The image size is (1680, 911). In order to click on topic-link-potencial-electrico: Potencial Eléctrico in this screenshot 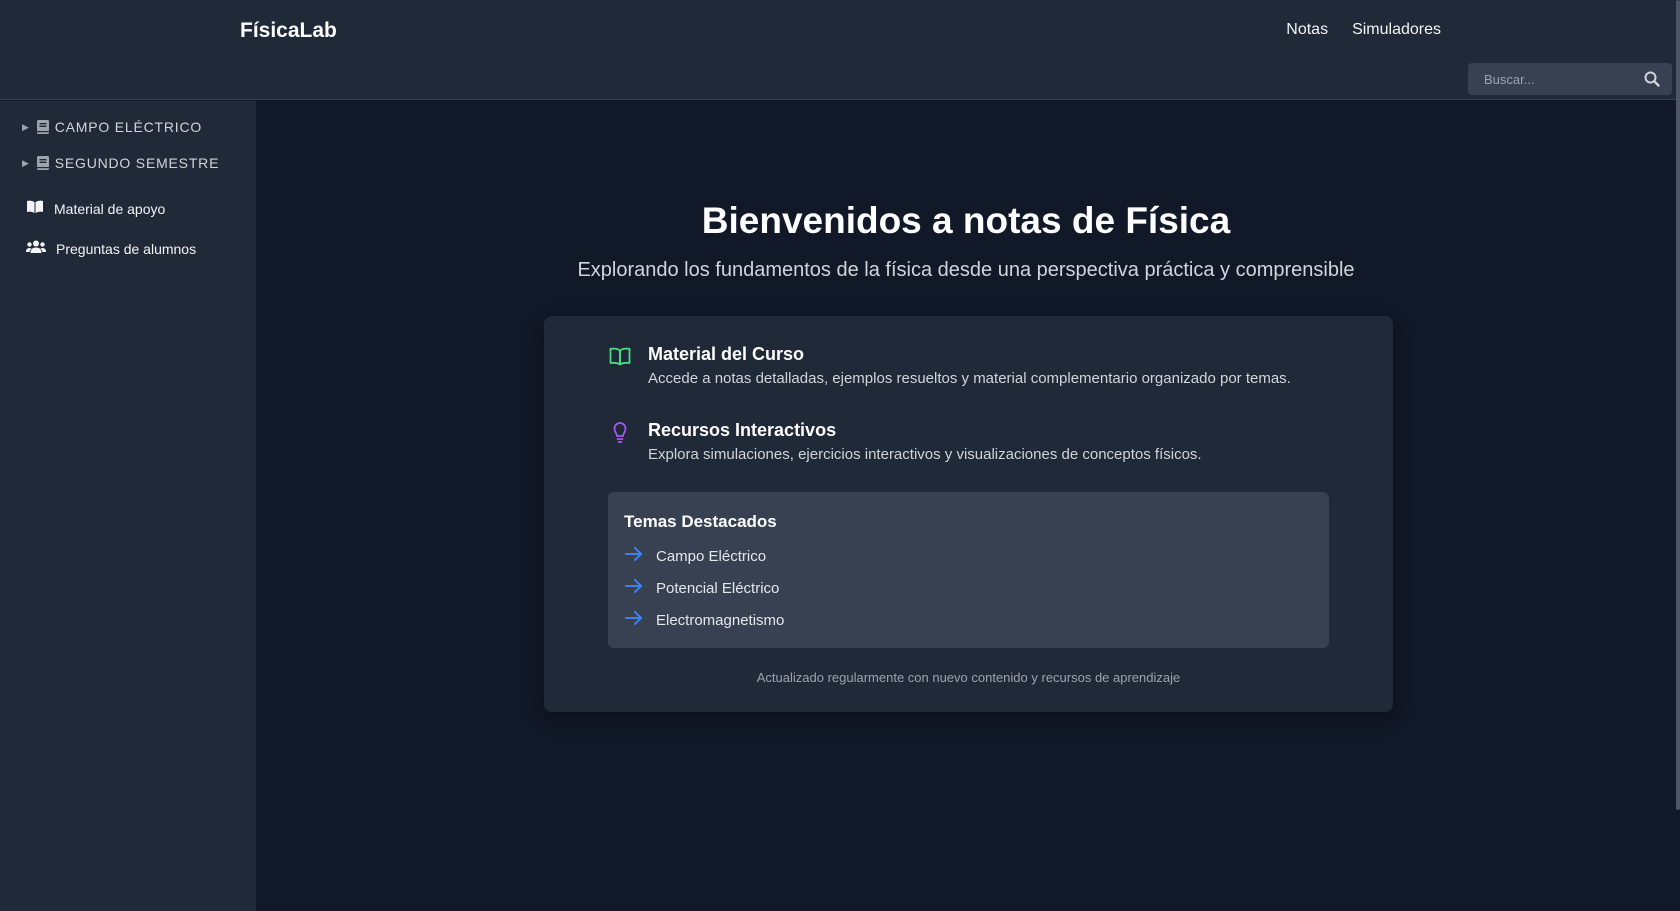, I will do `click(968, 588)`.